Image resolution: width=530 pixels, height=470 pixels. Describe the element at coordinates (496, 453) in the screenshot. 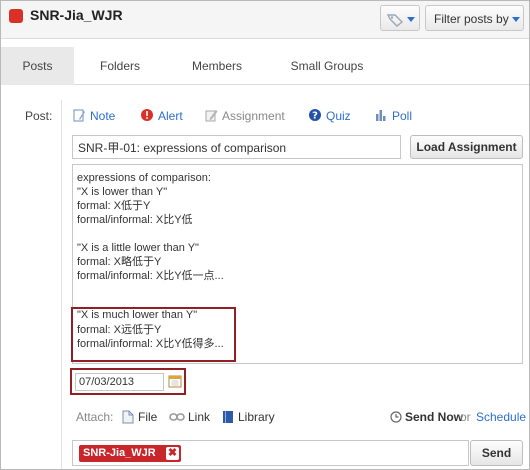

I see `send-button: Send` at that location.